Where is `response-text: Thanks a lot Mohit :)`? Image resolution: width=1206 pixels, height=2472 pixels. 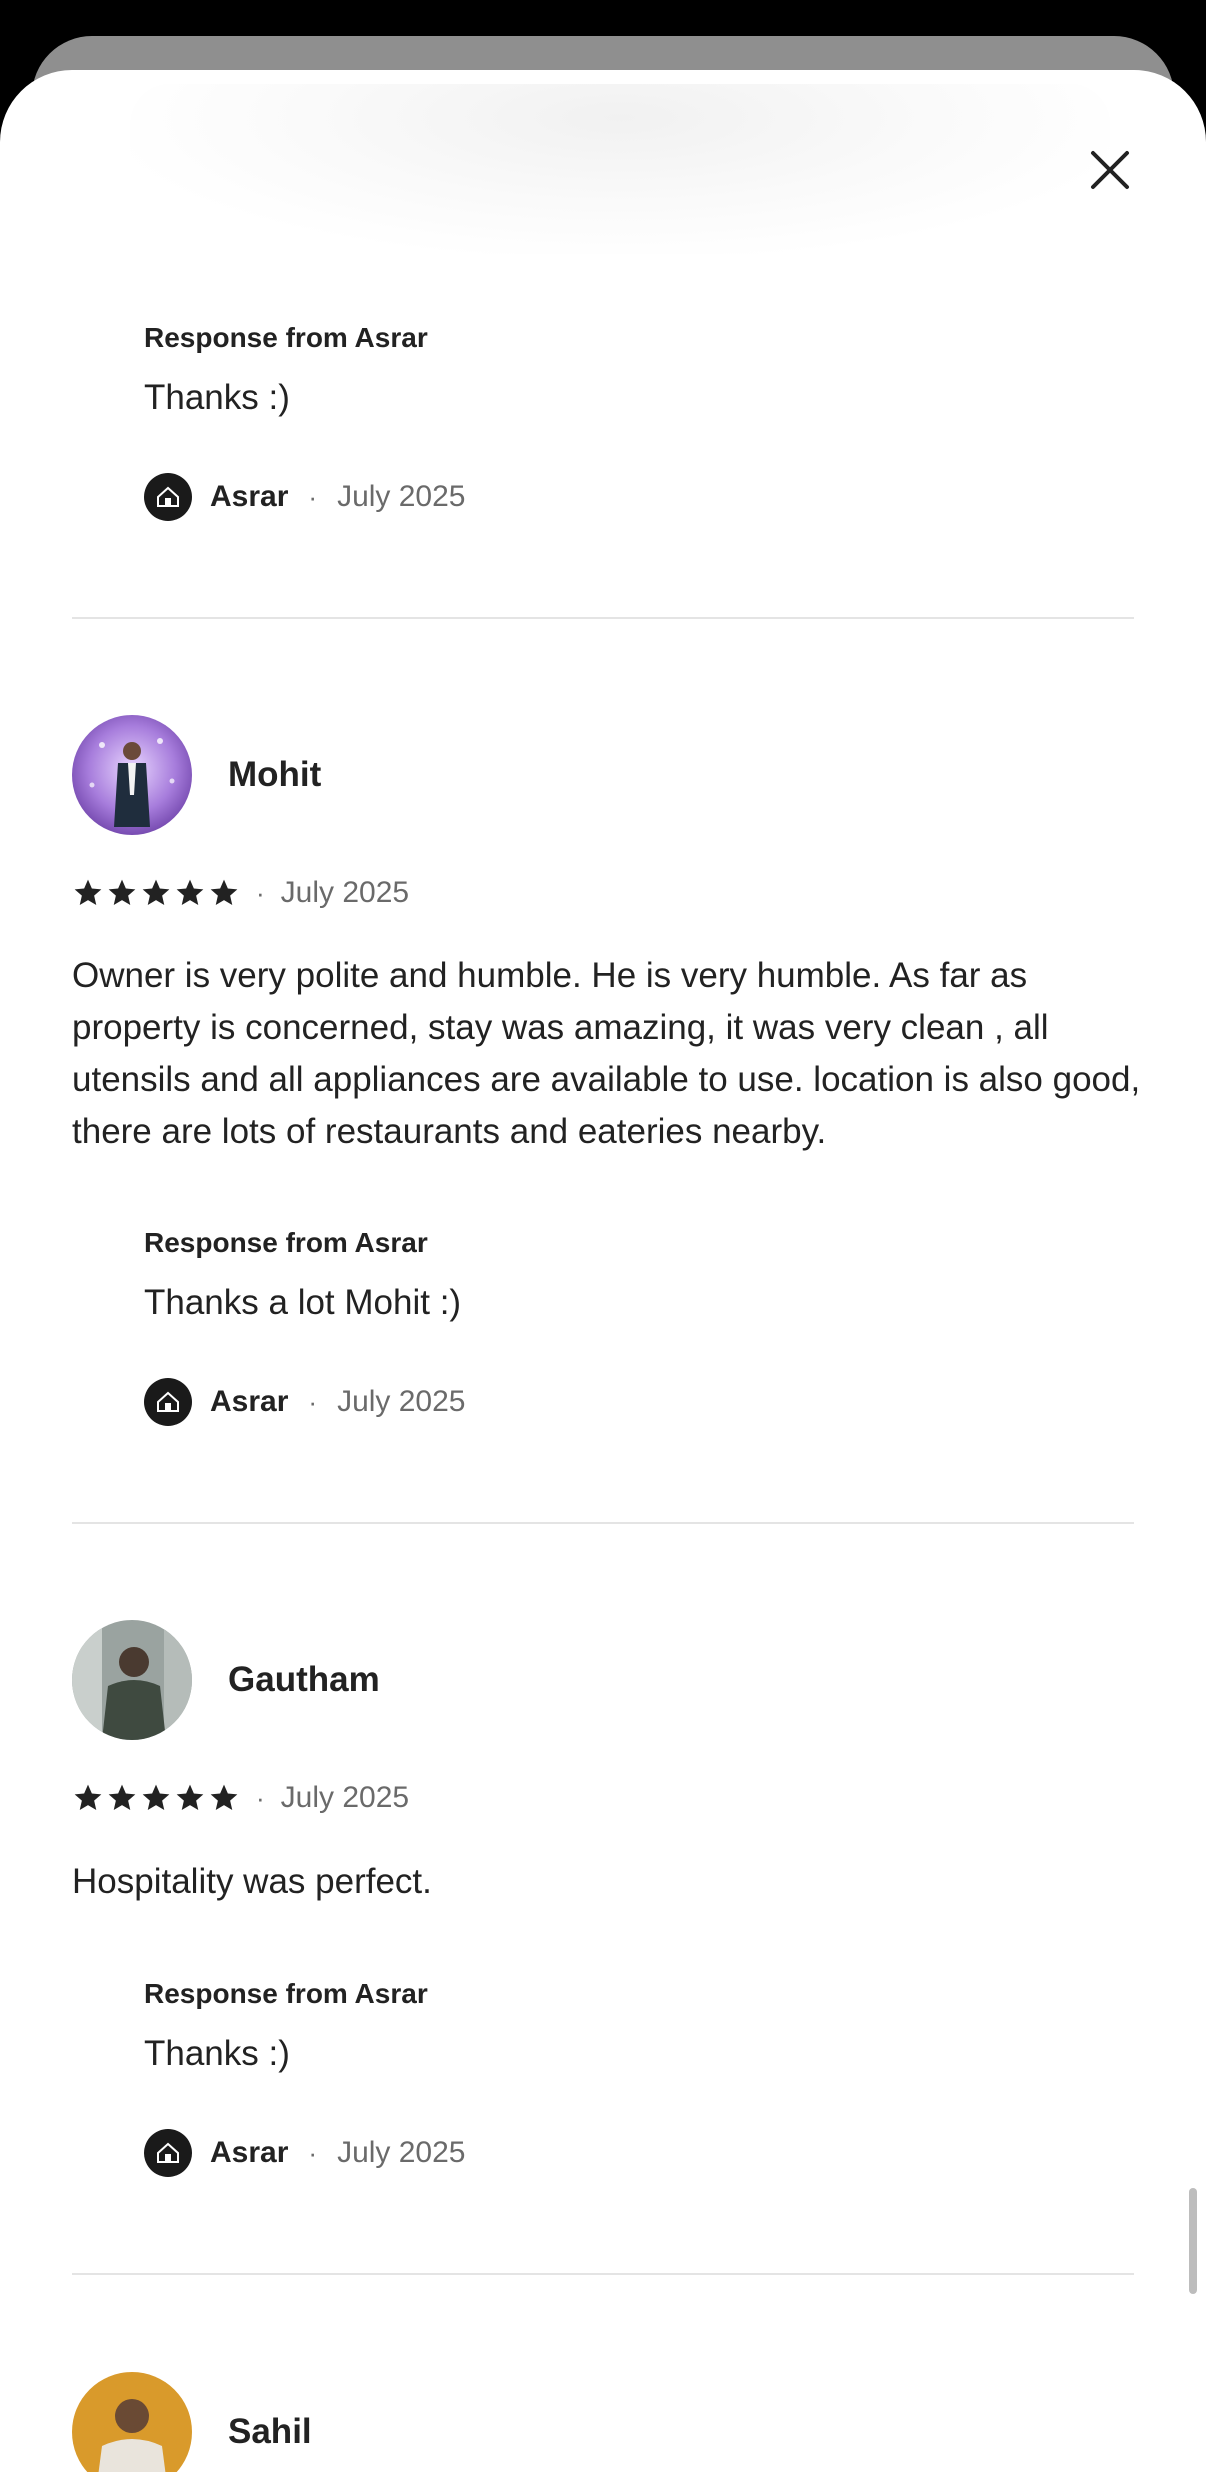
response-text: Thanks a lot Mohit :) is located at coordinates (303, 1302).